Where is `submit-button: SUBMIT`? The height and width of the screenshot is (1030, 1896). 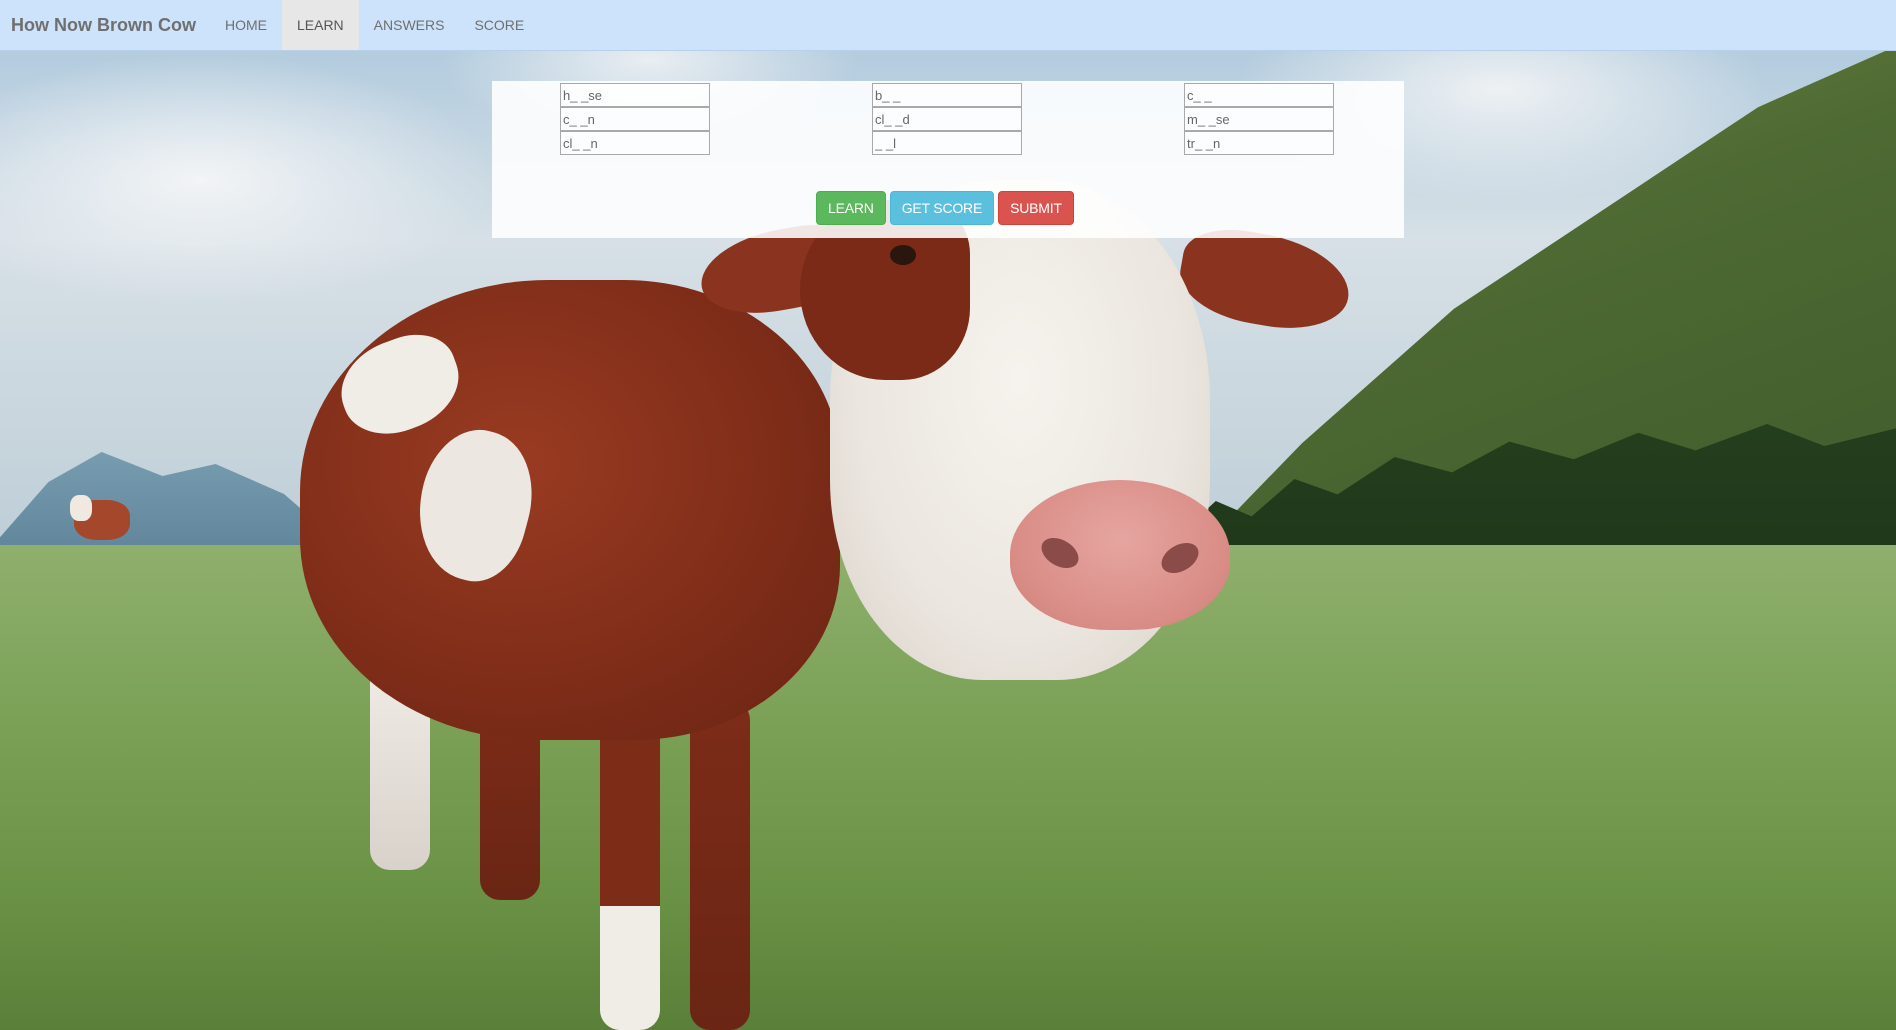
submit-button: SUBMIT is located at coordinates (1036, 208).